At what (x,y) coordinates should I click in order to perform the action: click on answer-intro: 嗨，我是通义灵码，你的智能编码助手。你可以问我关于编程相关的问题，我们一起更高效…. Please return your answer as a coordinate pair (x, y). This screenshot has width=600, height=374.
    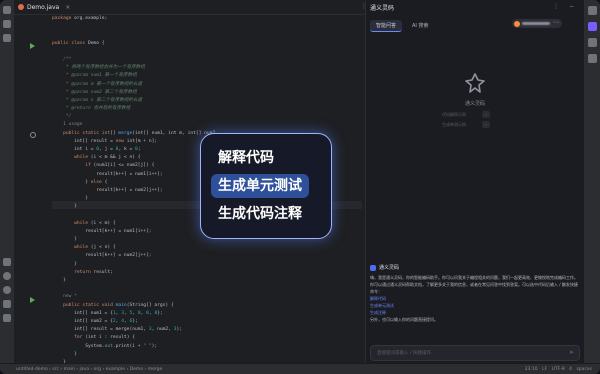
    Looking at the image, I should click on (474, 284).